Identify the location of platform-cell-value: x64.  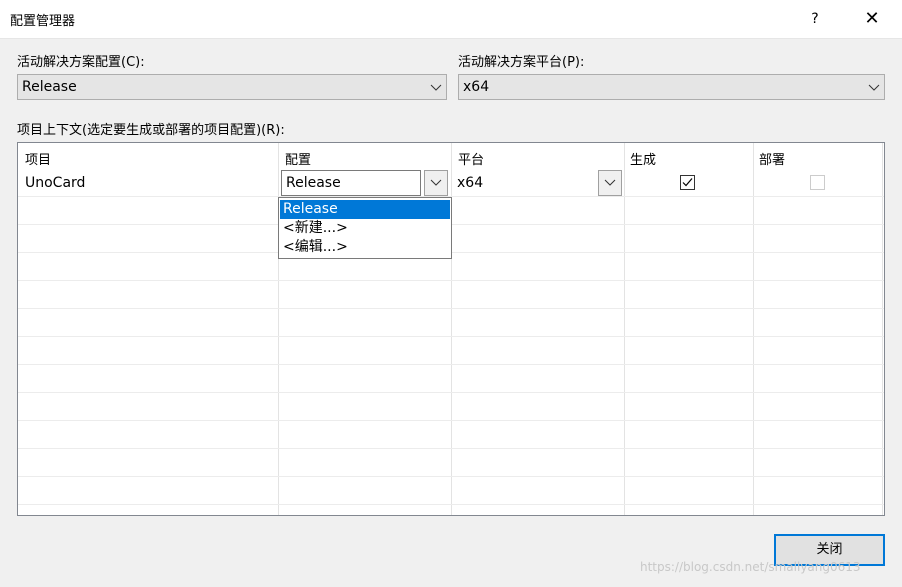
(470, 183).